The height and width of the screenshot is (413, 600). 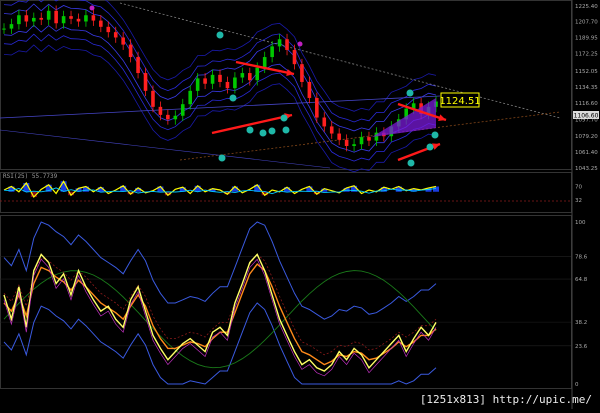 I want to click on current-price-tag-label: 1106.60, so click(x=586, y=116).